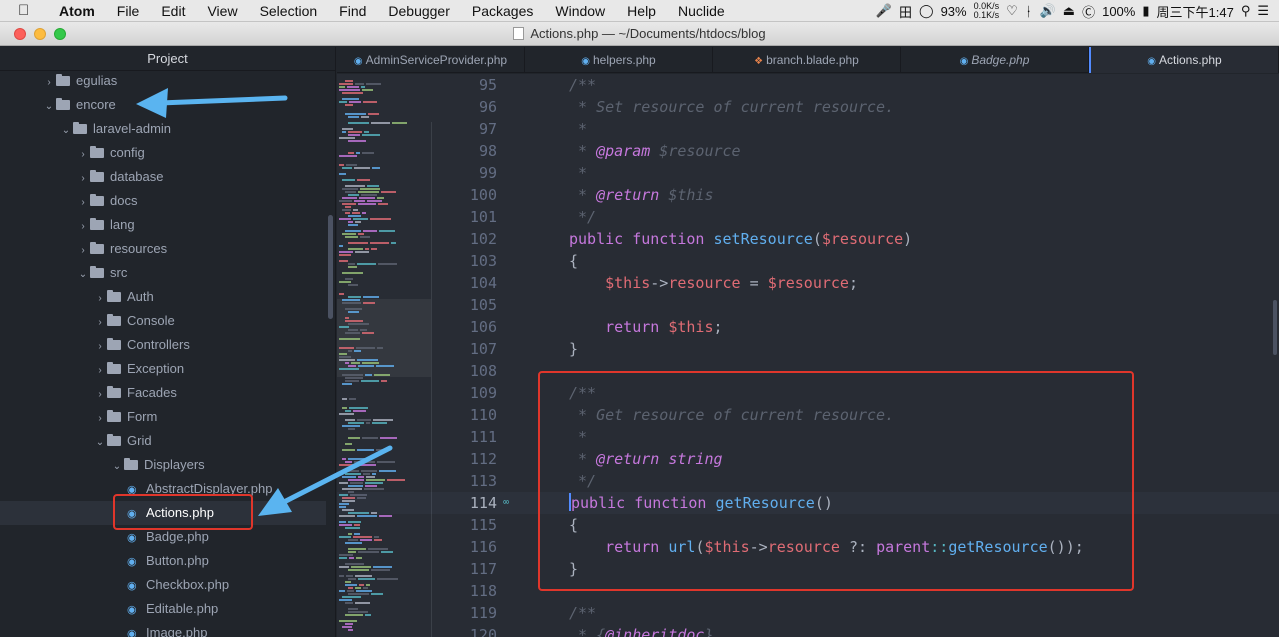 The image size is (1279, 637). I want to click on tree-folder-docs: › docs, so click(163, 201).